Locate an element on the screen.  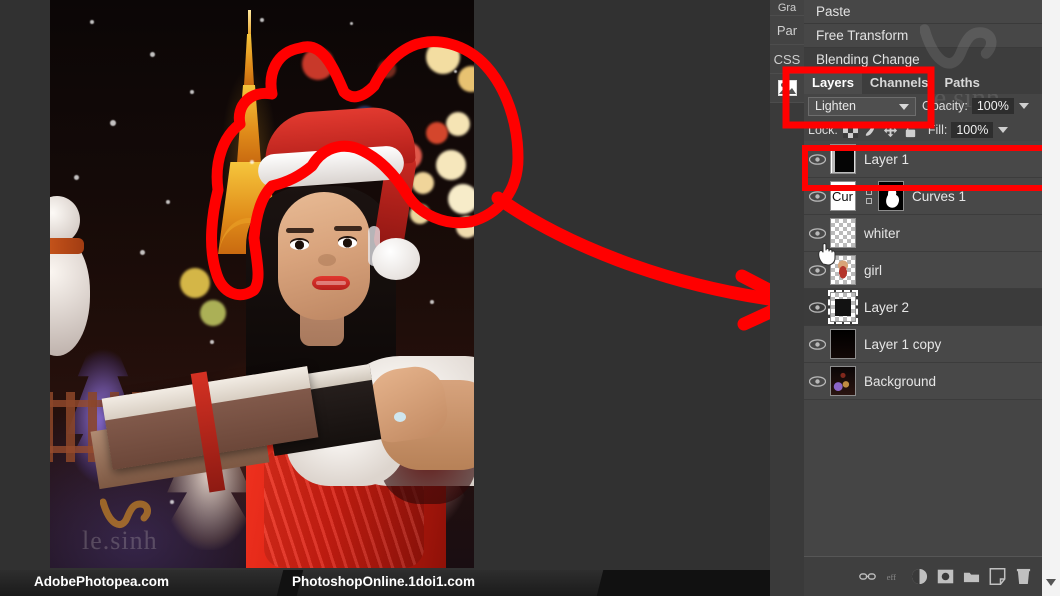
layer-row-background: Background is located at coordinates (923, 381).